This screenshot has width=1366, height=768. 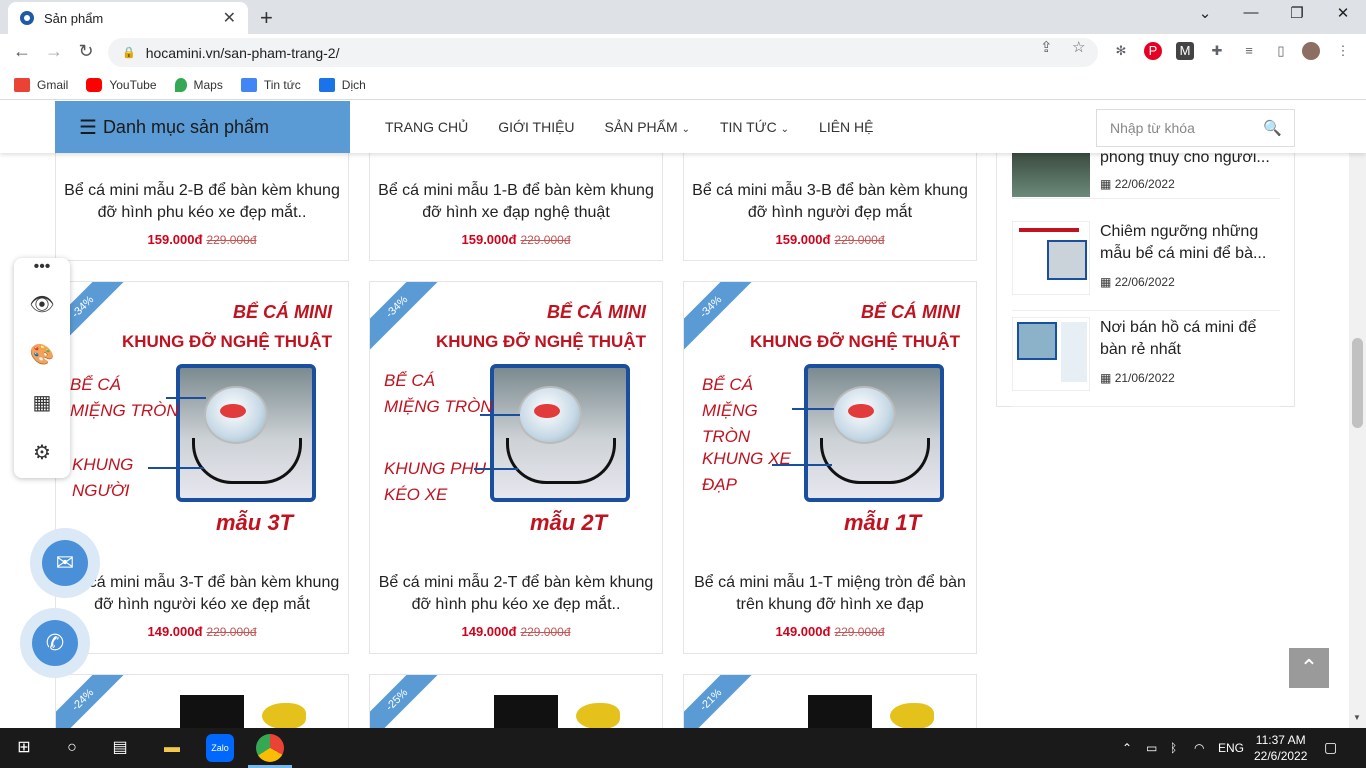 What do you see at coordinates (754, 127) in the screenshot?
I see `menu-item-news: TIN TỨC ⌄` at bounding box center [754, 127].